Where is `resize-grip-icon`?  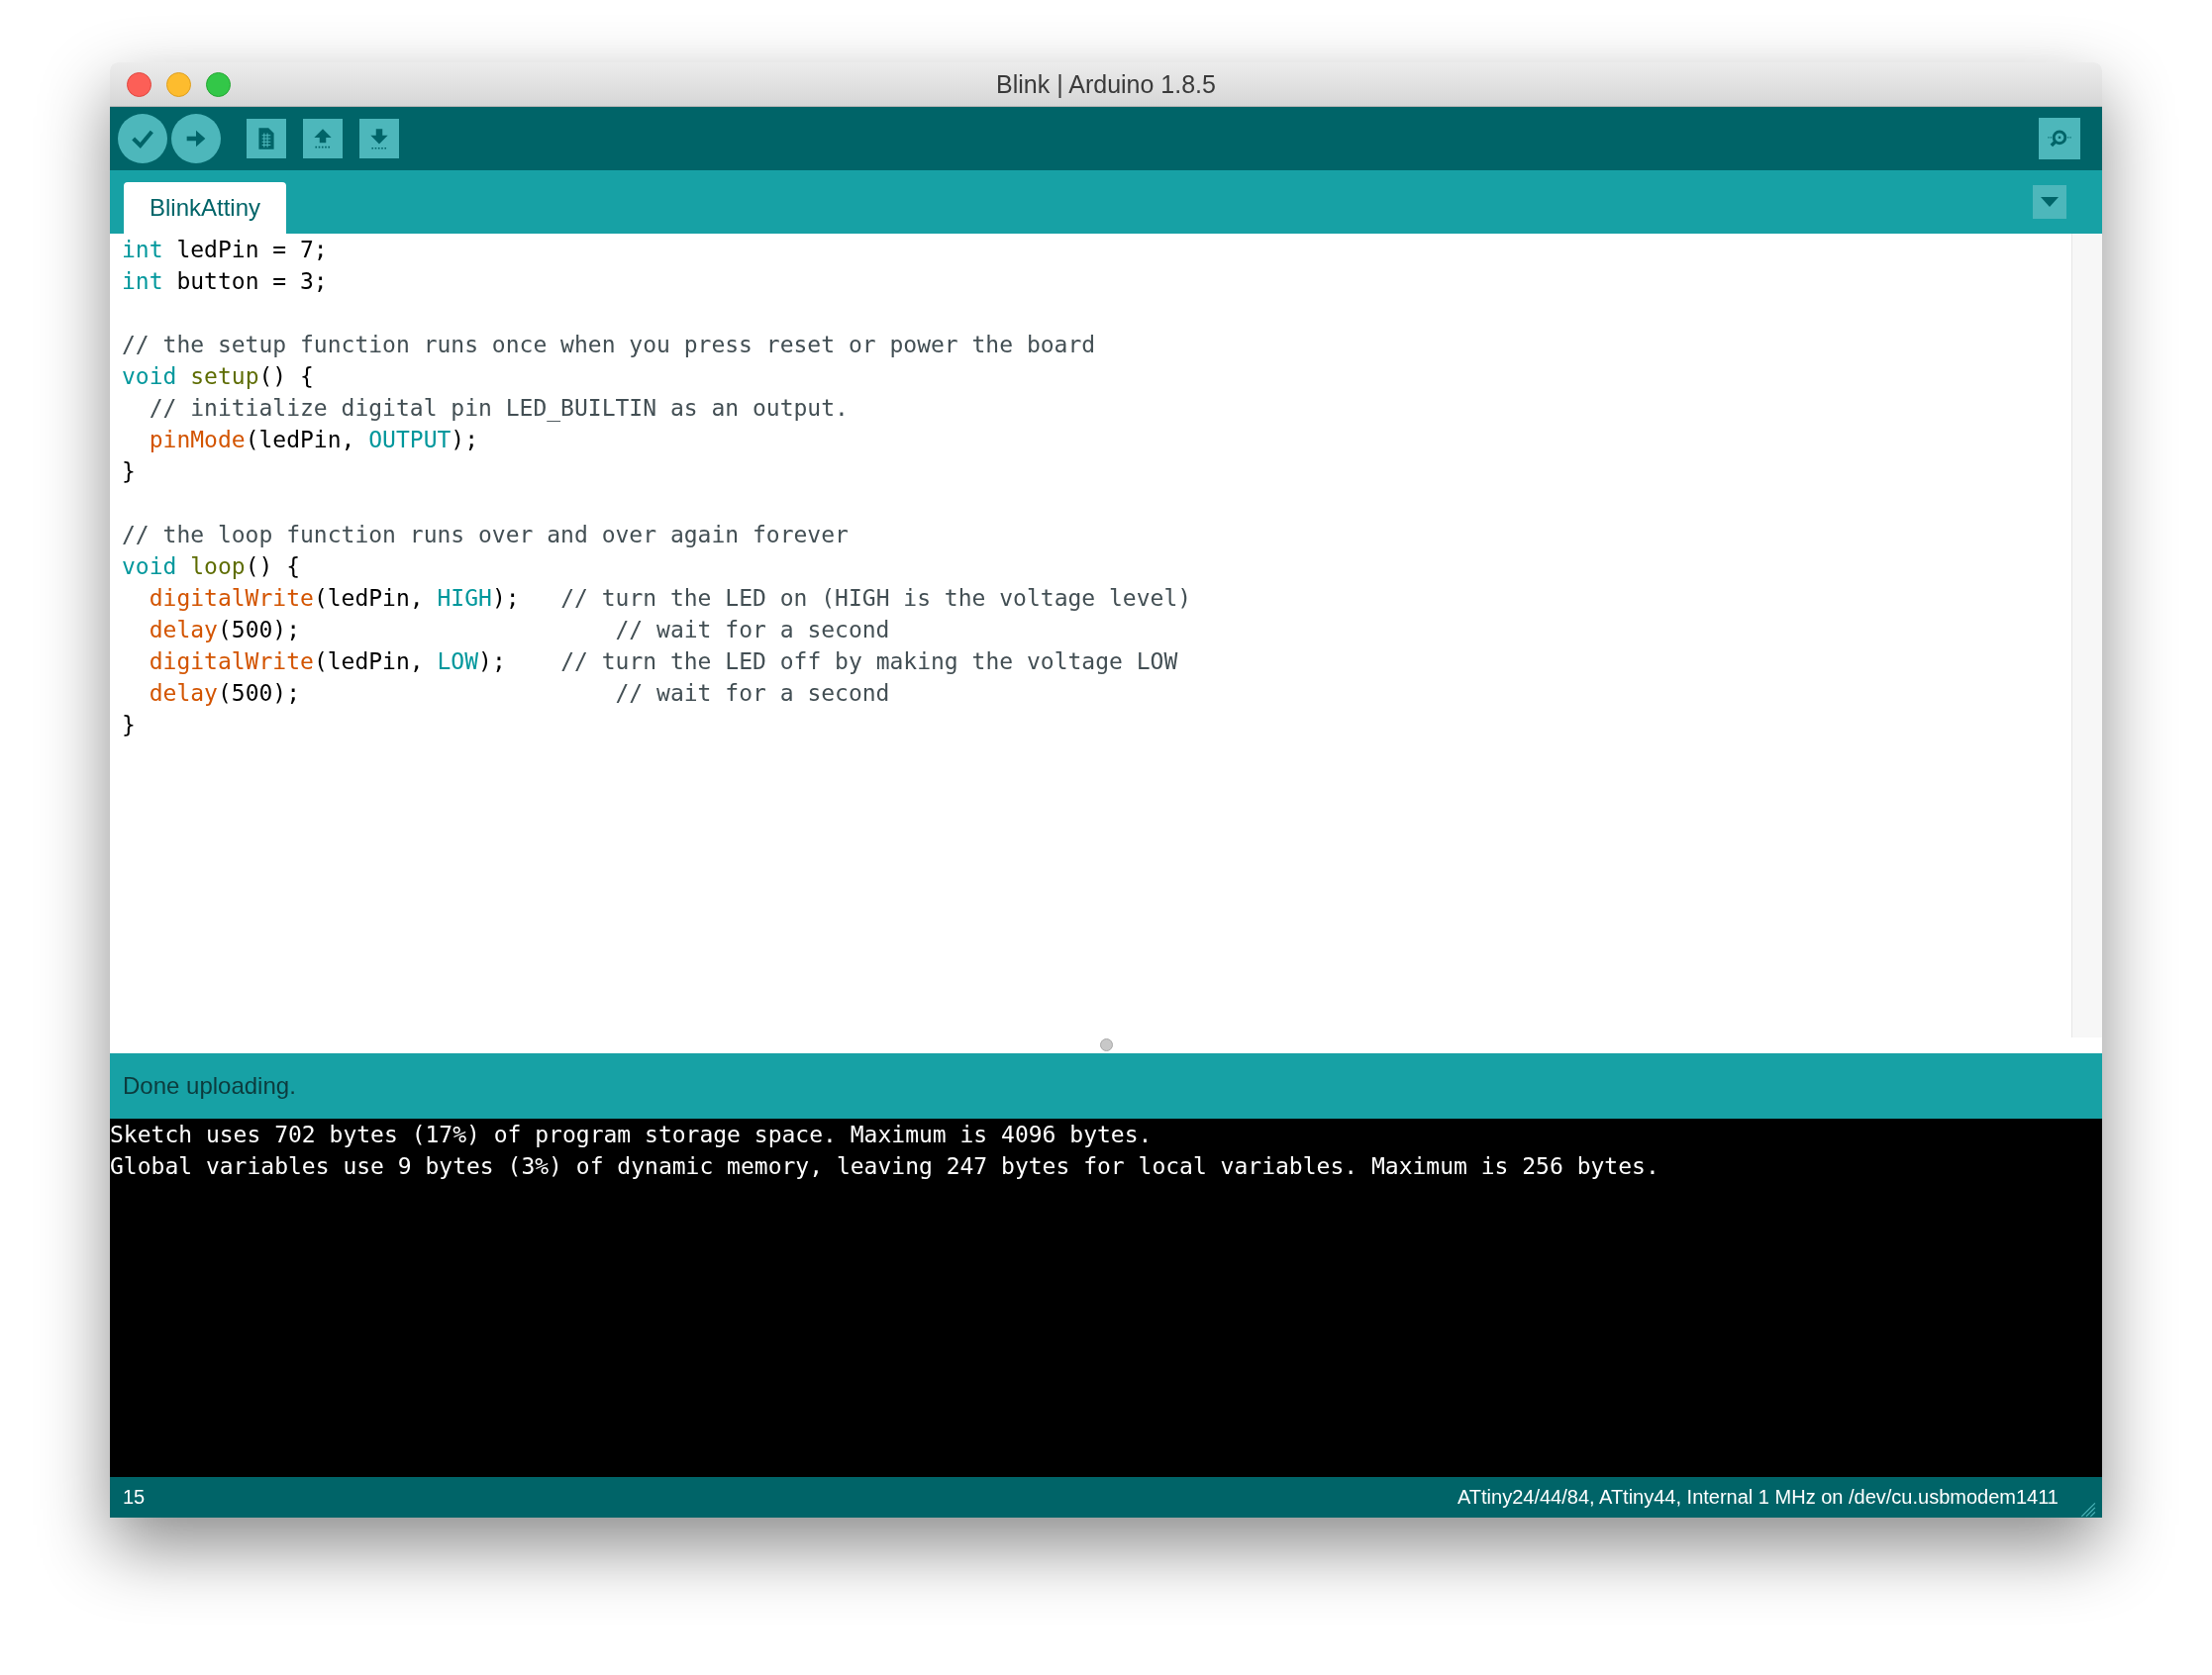 resize-grip-icon is located at coordinates (2087, 1509).